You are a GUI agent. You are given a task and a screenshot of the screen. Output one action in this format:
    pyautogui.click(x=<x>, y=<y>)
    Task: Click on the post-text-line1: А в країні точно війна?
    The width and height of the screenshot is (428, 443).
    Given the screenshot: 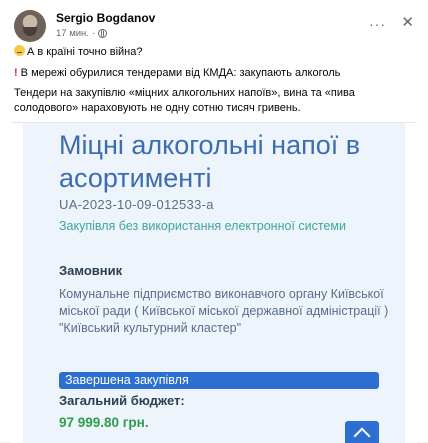 What is the action you would take?
    pyautogui.click(x=214, y=52)
    